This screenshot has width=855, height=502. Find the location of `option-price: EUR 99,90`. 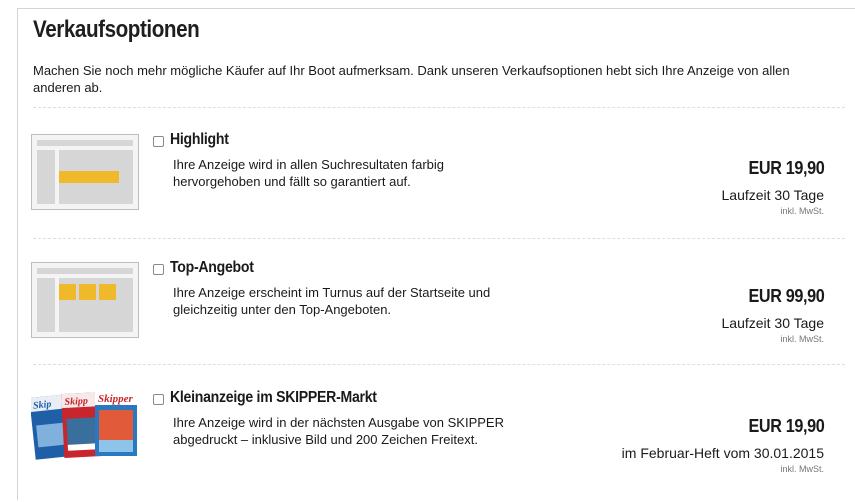

option-price: EUR 99,90 is located at coordinates (785, 296).